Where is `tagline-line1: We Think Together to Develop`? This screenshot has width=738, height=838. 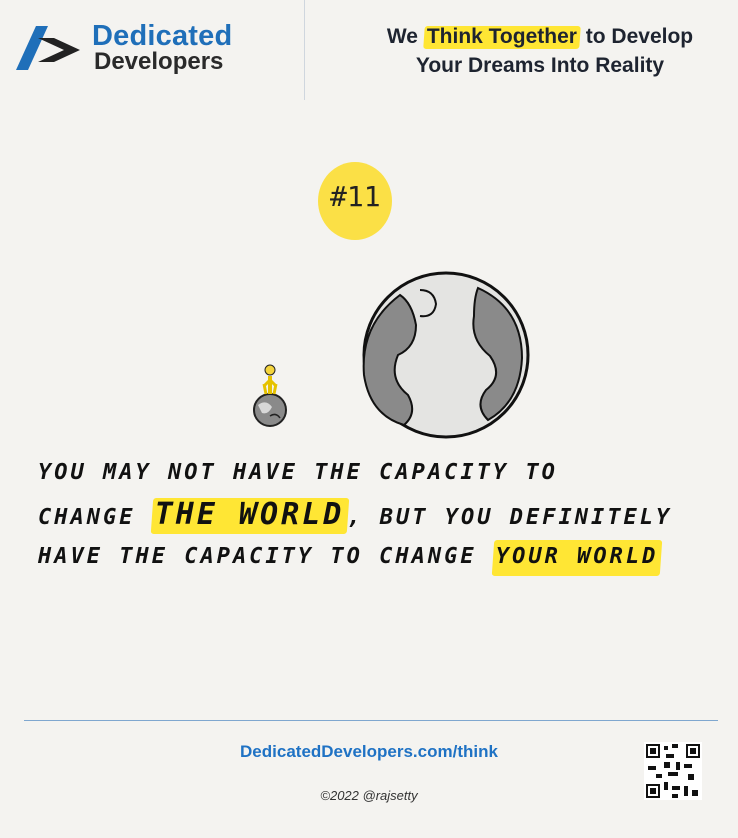
tagline-line1: We Think Together to Develop is located at coordinates (540, 36).